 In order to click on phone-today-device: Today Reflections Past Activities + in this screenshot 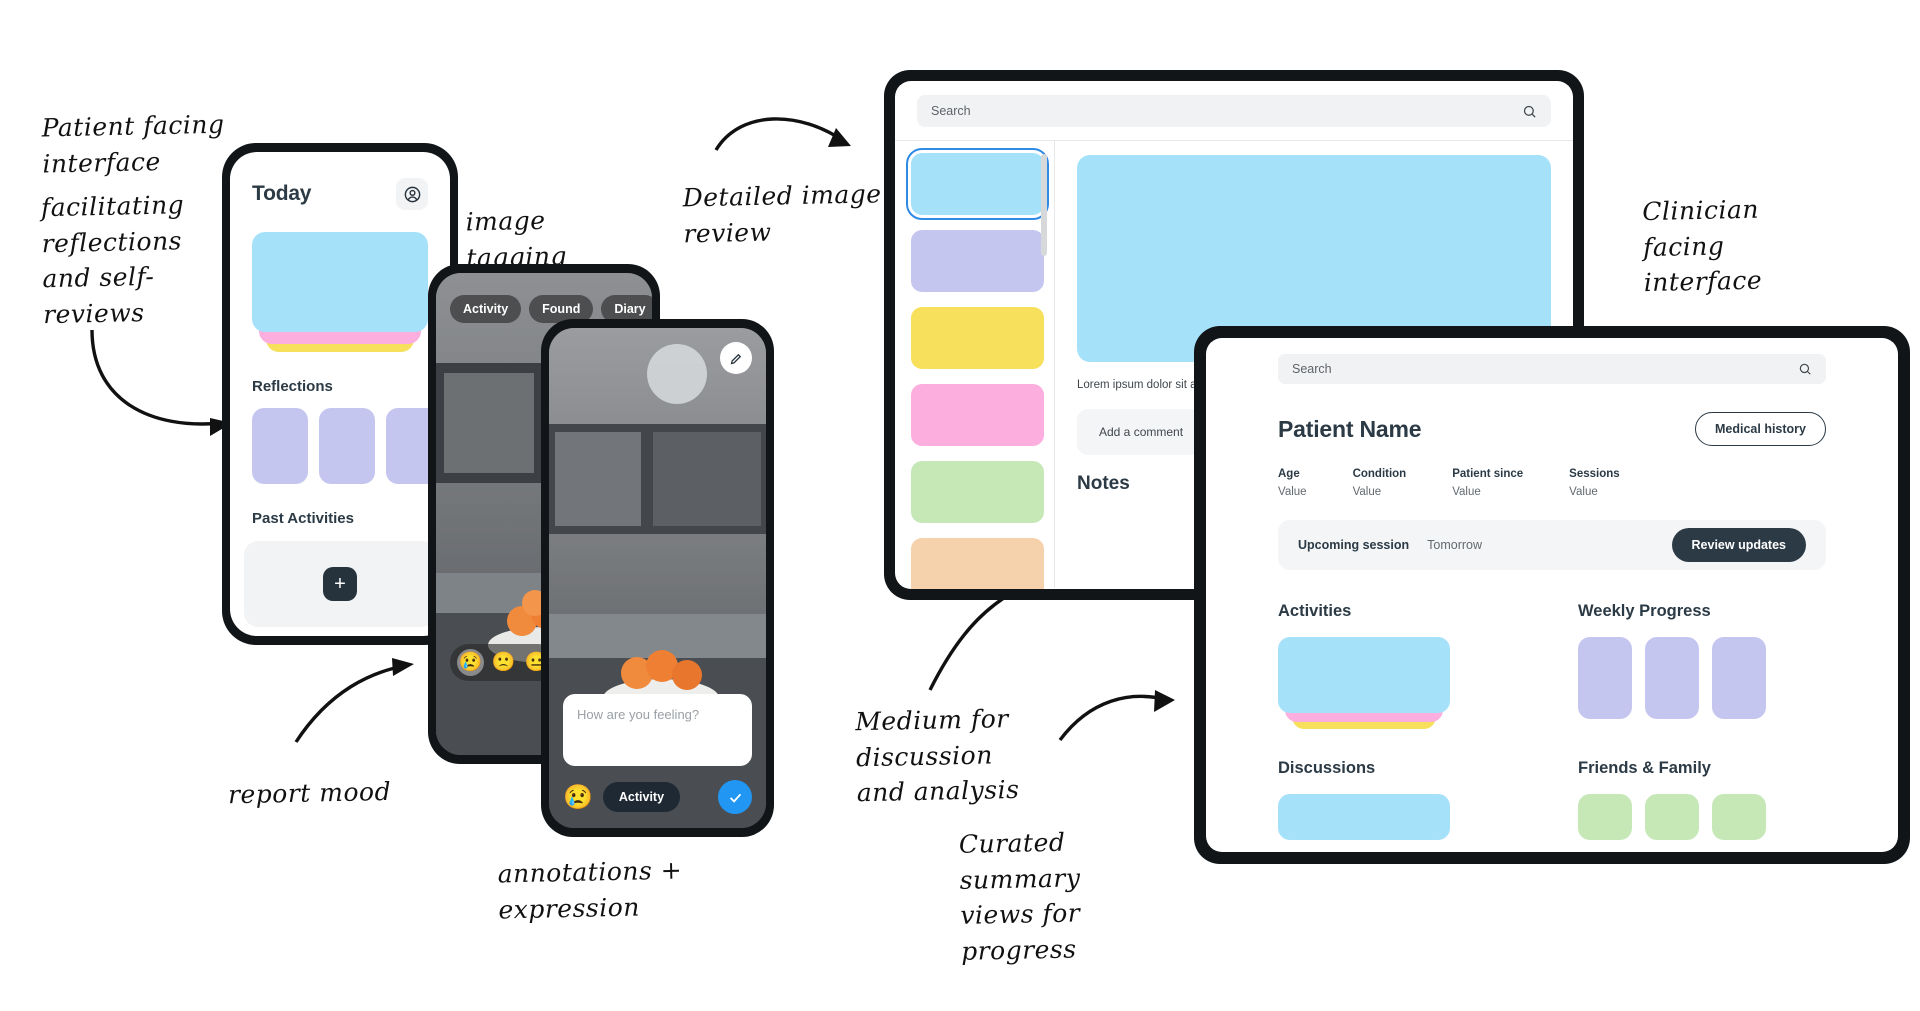, I will do `click(340, 394)`.